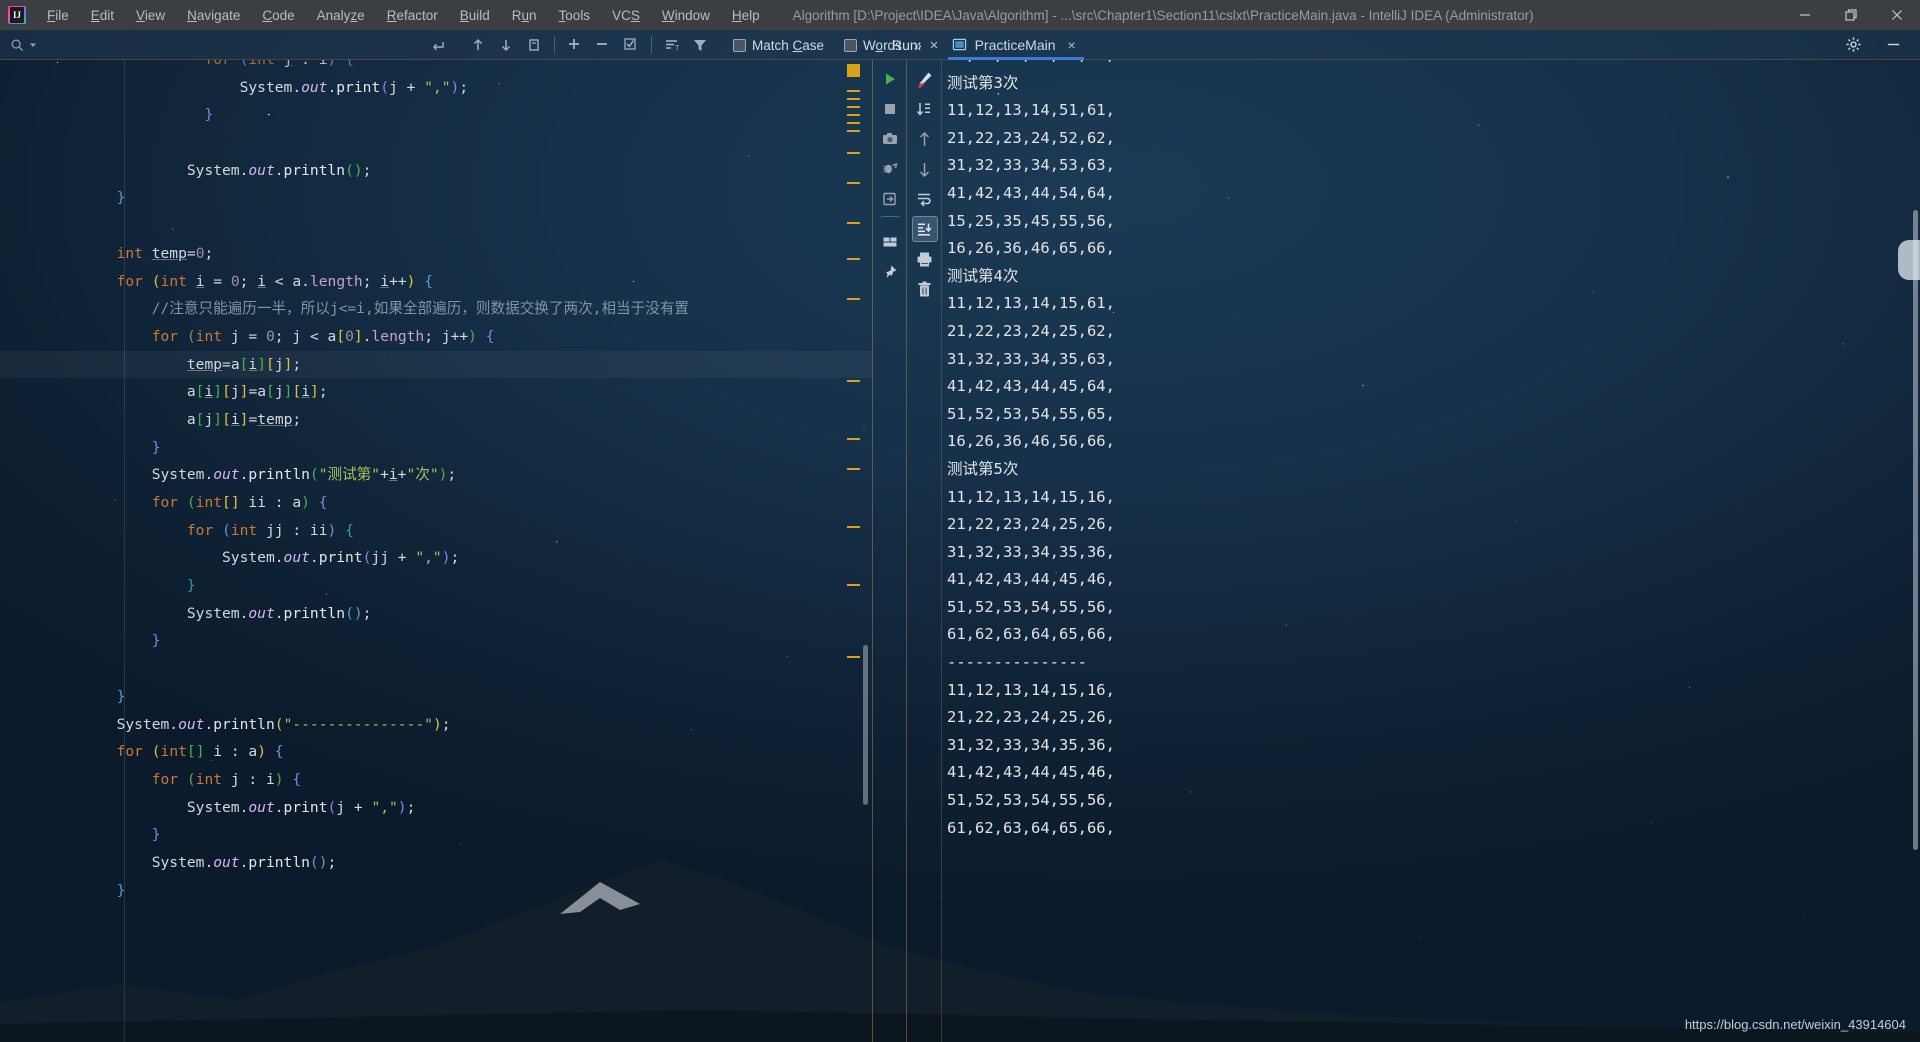 This screenshot has height=1042, width=1920. What do you see at coordinates (890, 139) in the screenshot?
I see `screenshot-icon` at bounding box center [890, 139].